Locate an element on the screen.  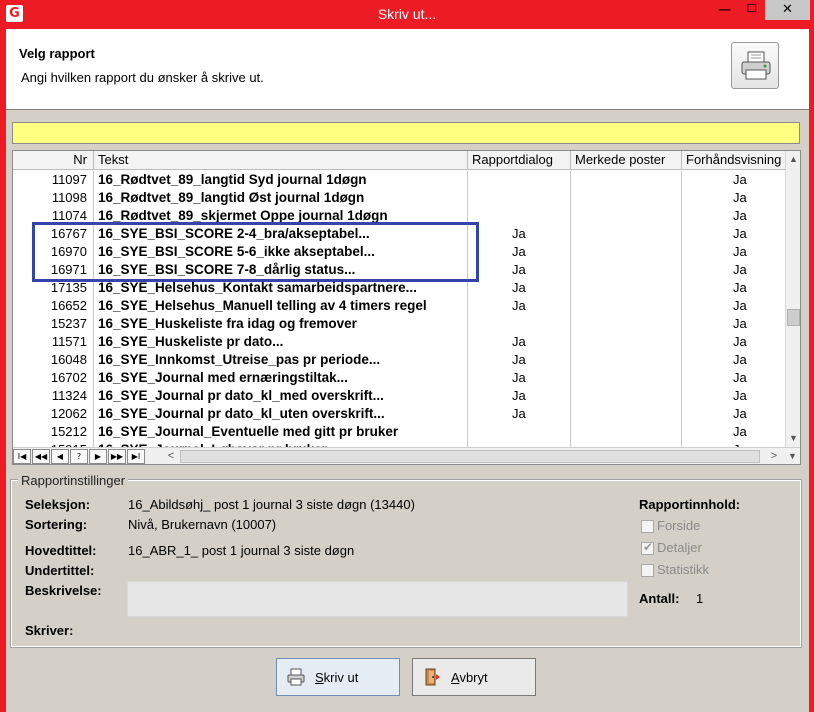
detaljer-checkbox: ✔ is located at coordinates (647, 547).